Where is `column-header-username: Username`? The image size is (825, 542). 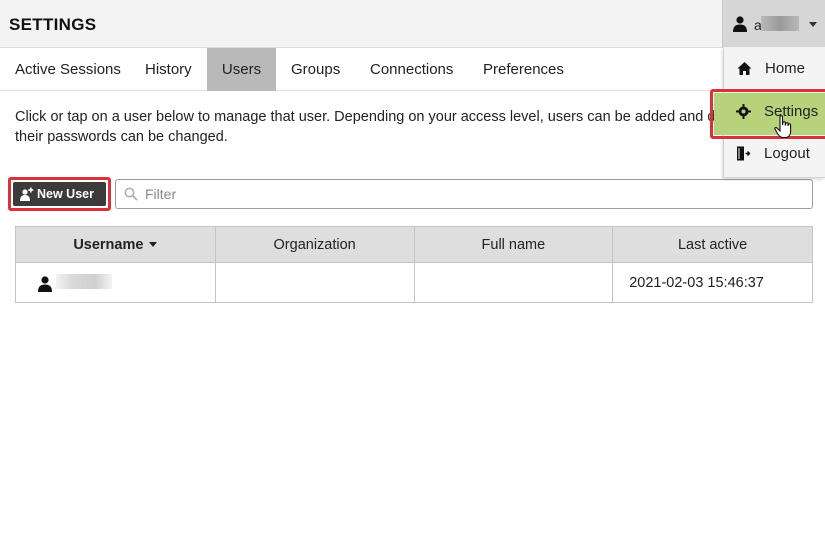 column-header-username: Username is located at coordinates (115, 244).